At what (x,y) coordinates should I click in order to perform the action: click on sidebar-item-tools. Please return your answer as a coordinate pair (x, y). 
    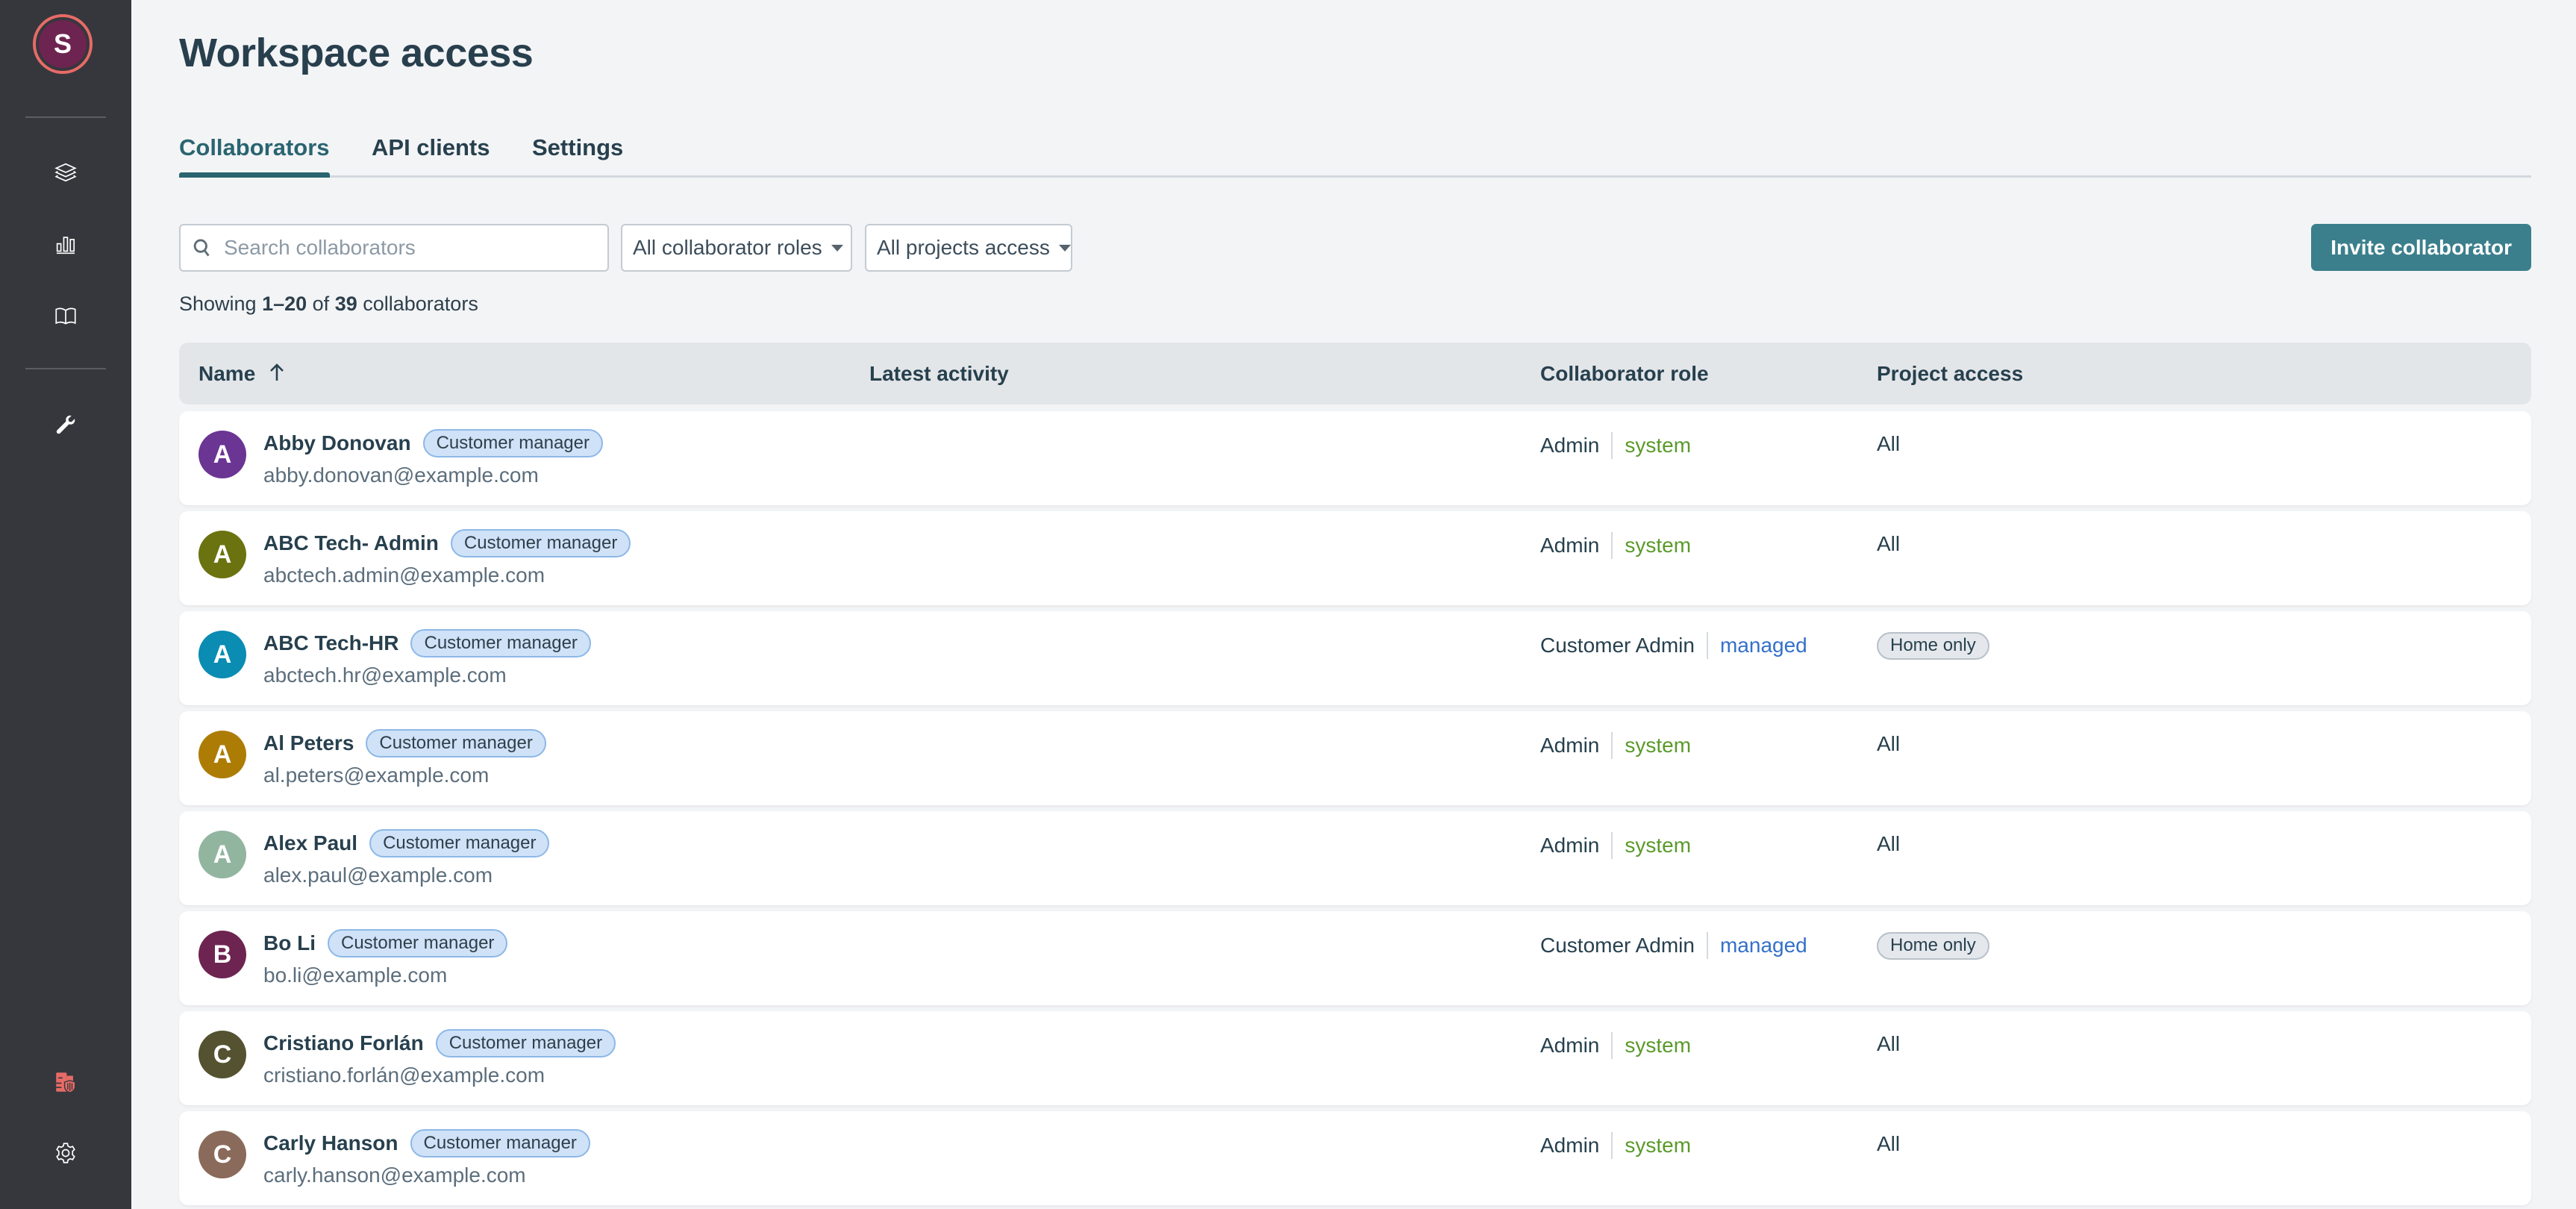
    Looking at the image, I should click on (66, 425).